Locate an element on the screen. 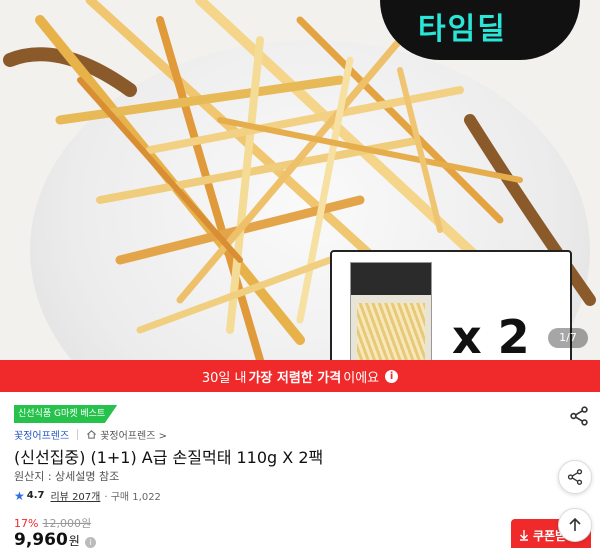 Image resolution: width=600 pixels, height=548 pixels. floating-share-button is located at coordinates (575, 477).